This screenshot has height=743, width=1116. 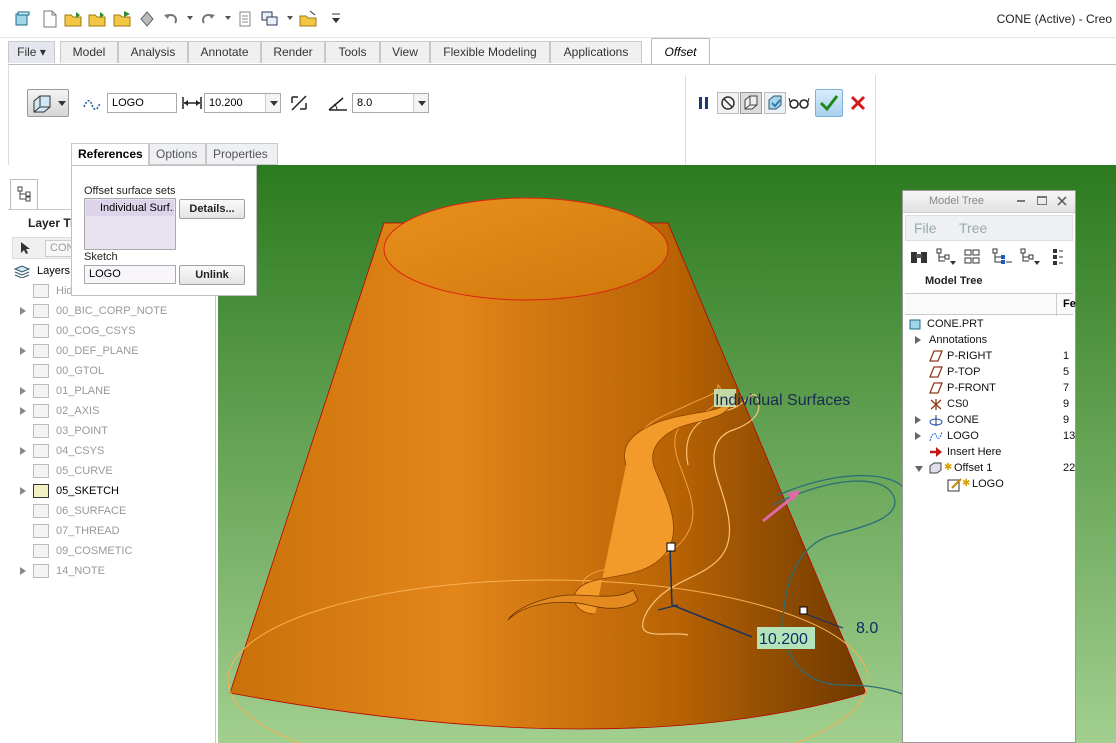 What do you see at coordinates (171, 19) in the screenshot?
I see `undo-icon` at bounding box center [171, 19].